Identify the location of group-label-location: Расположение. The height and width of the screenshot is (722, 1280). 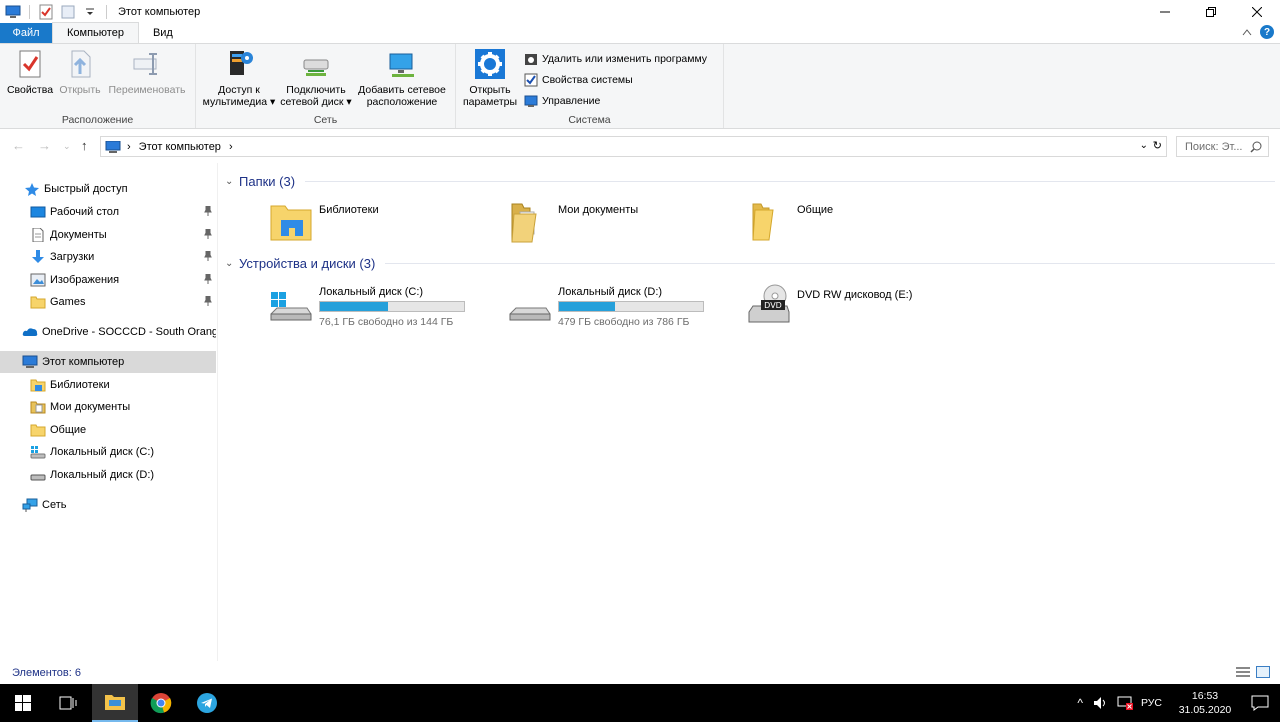
(97, 120).